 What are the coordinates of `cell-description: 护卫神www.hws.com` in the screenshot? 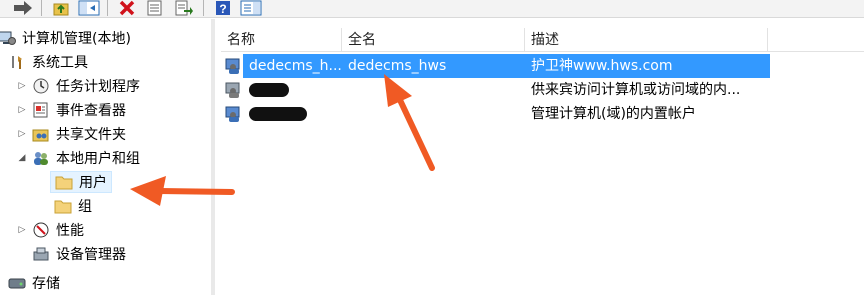 It's located at (602, 66).